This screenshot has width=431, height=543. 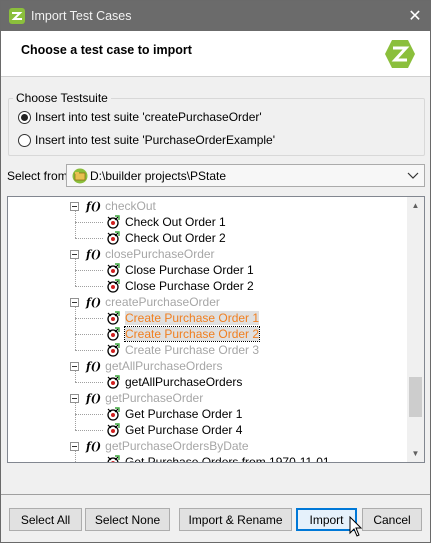 I want to click on tree-test-case: Close Purchase Order 2, so click(x=180, y=286).